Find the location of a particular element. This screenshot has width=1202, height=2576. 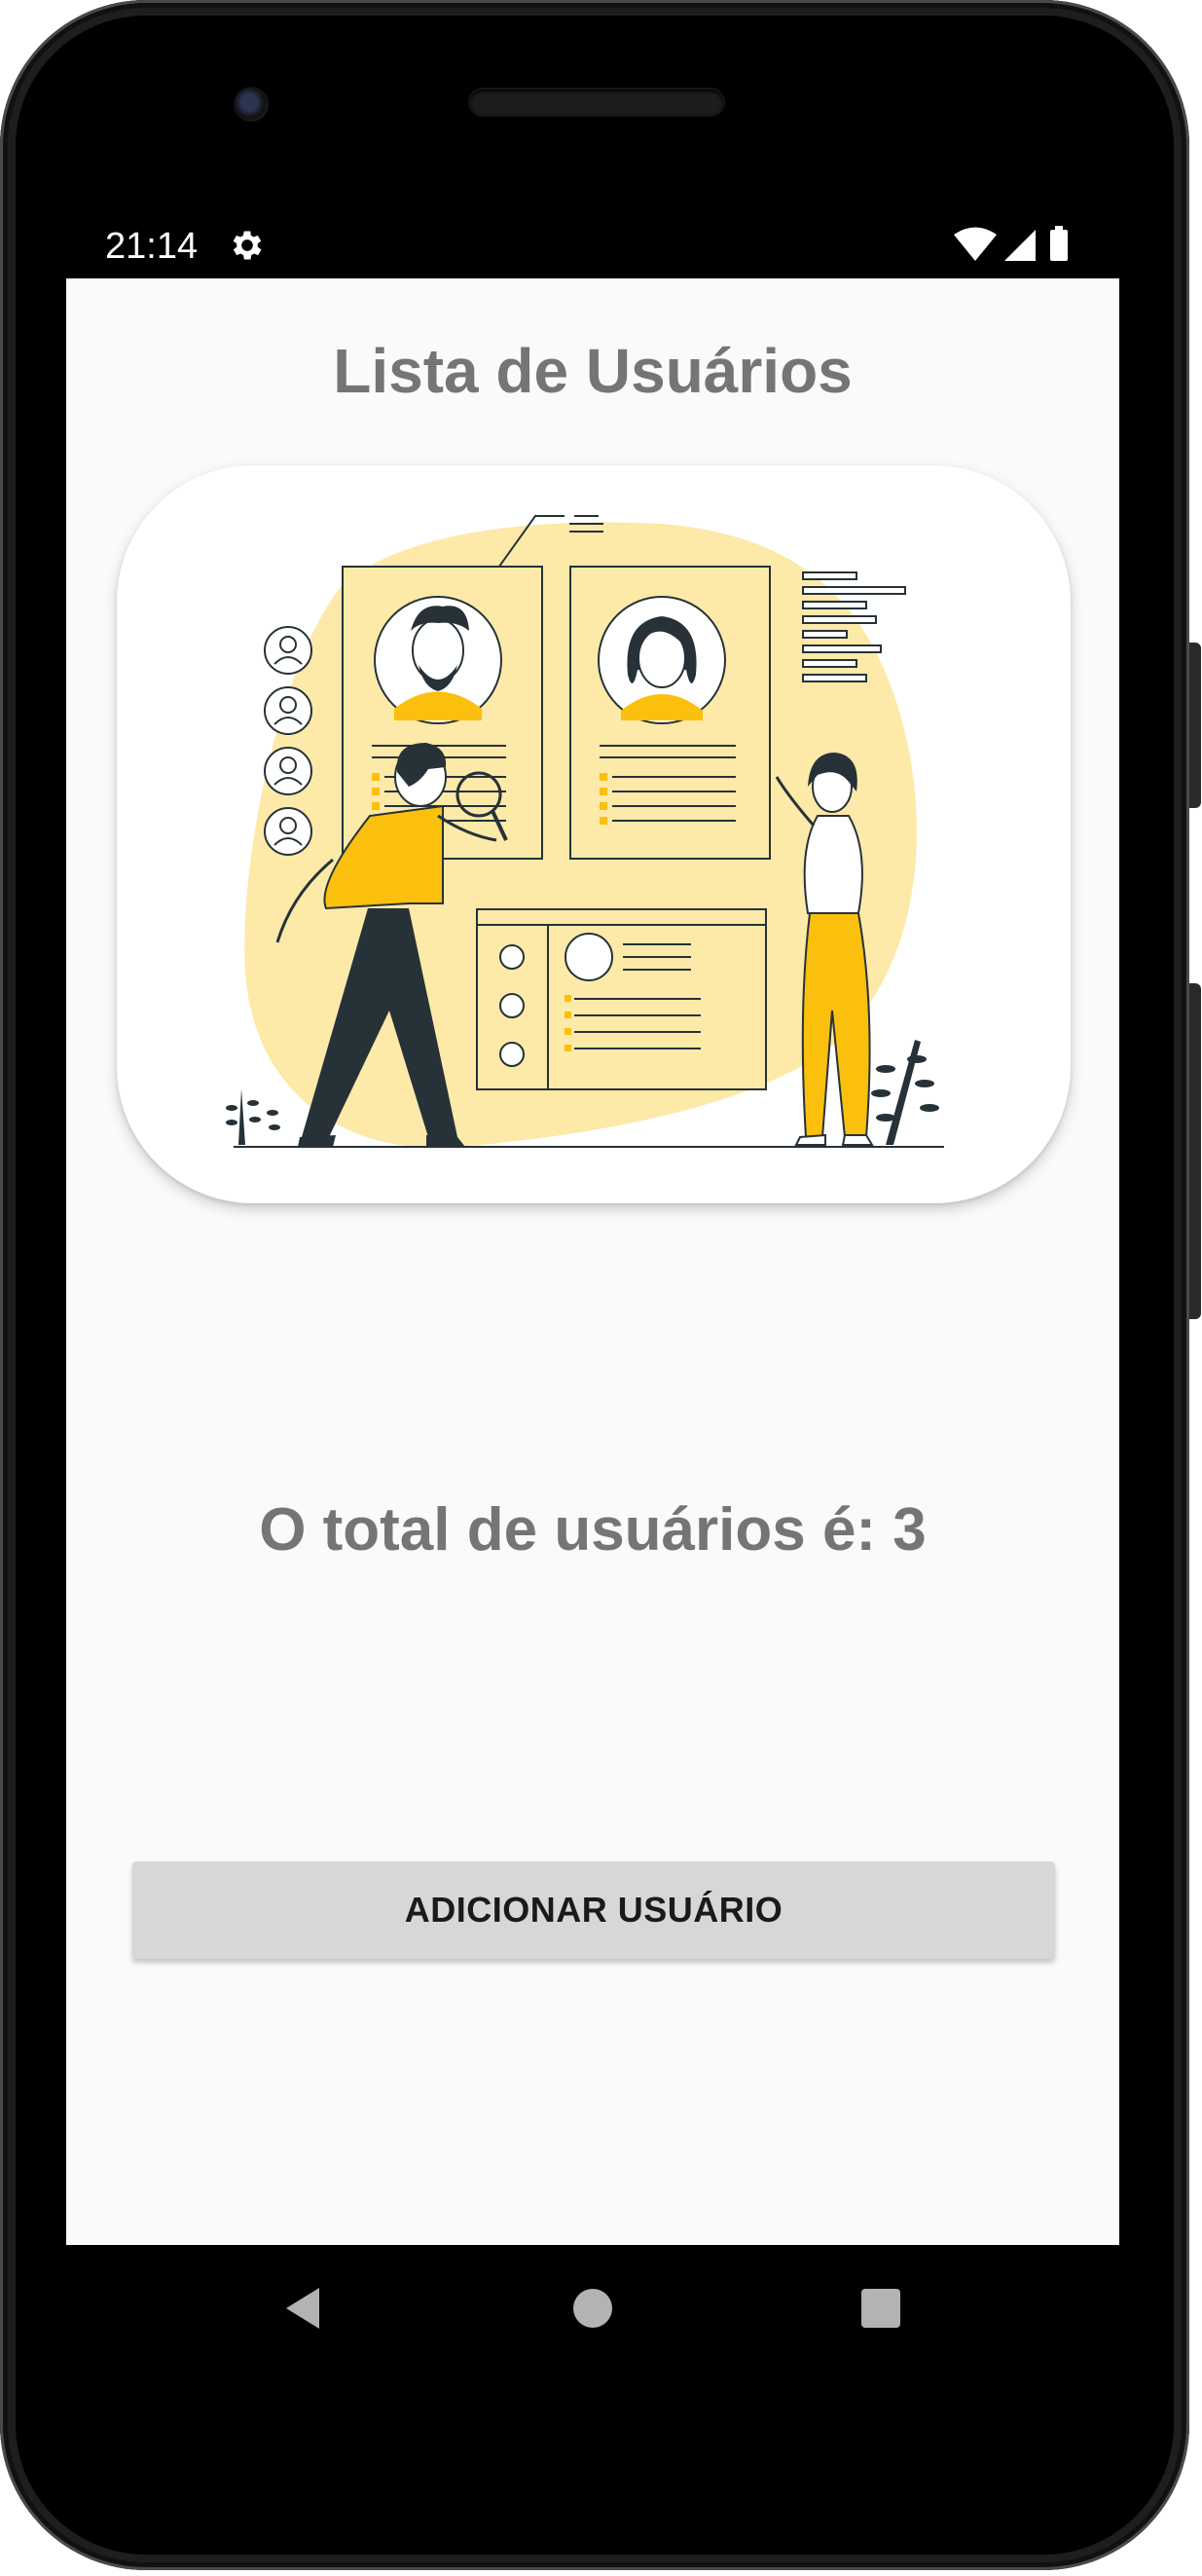

battery-icon is located at coordinates (1059, 243).